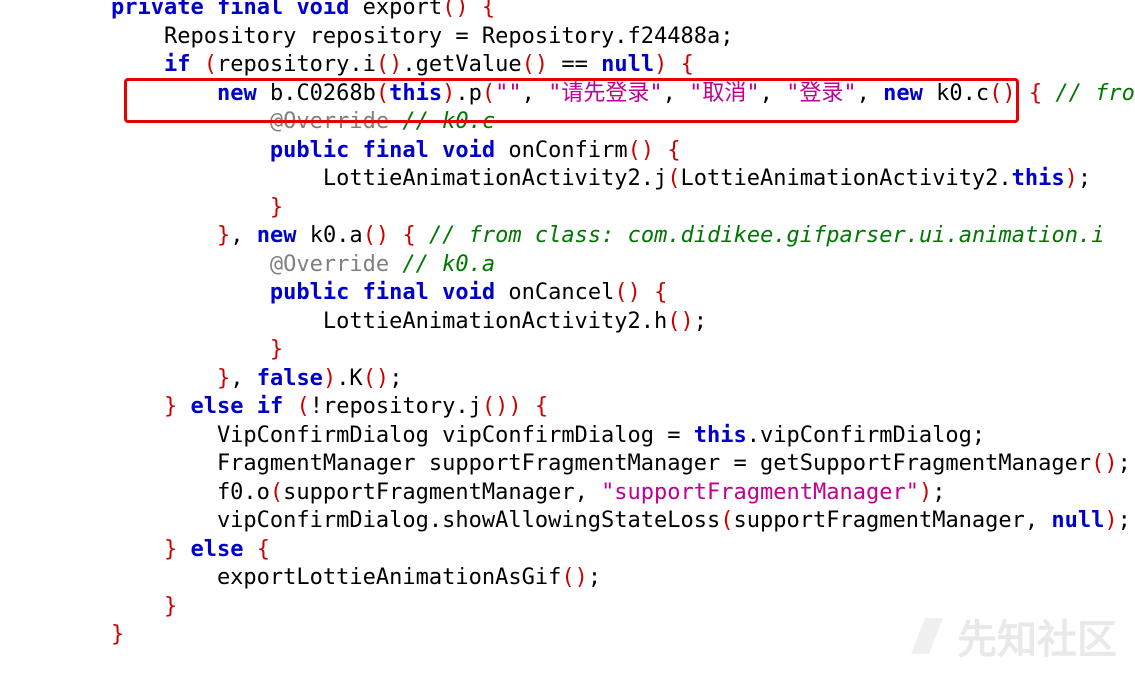 This screenshot has width=1135, height=675. What do you see at coordinates (164, 492) in the screenshot?
I see `code-token: f0.o` at bounding box center [164, 492].